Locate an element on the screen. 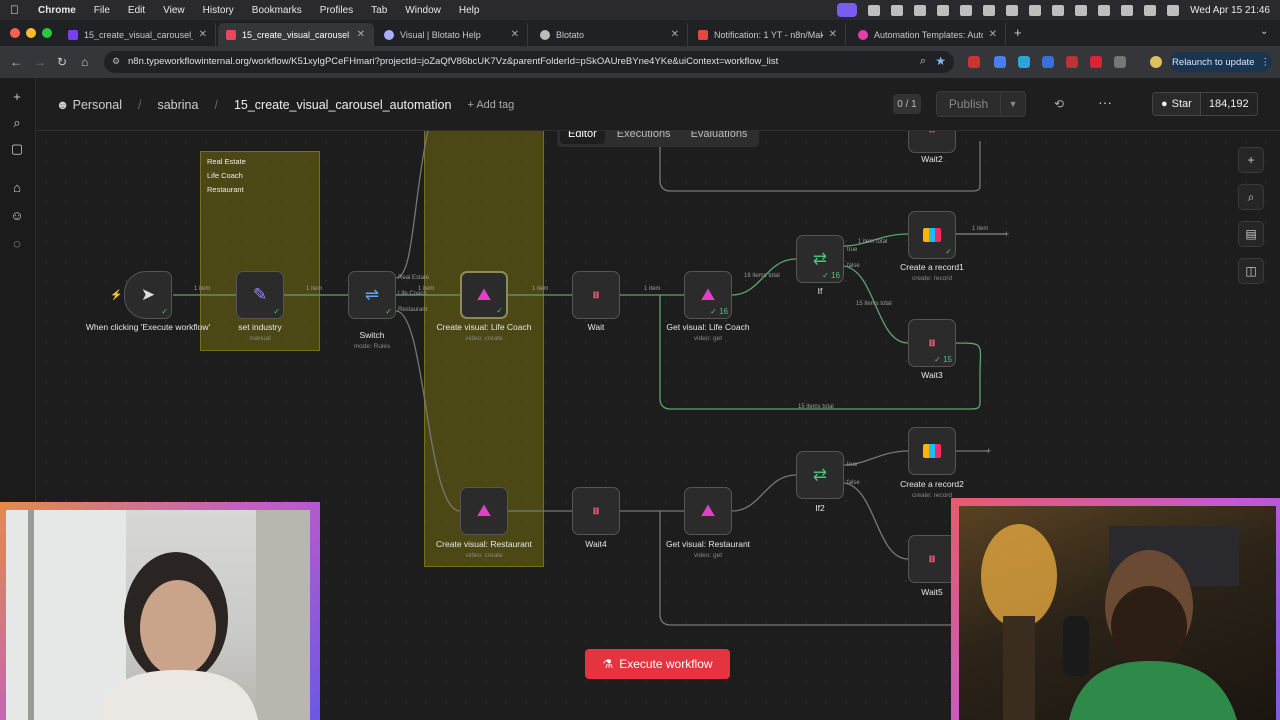 The width and height of the screenshot is (1280, 720). zoom-icon: ⌕ is located at coordinates (923, 61).